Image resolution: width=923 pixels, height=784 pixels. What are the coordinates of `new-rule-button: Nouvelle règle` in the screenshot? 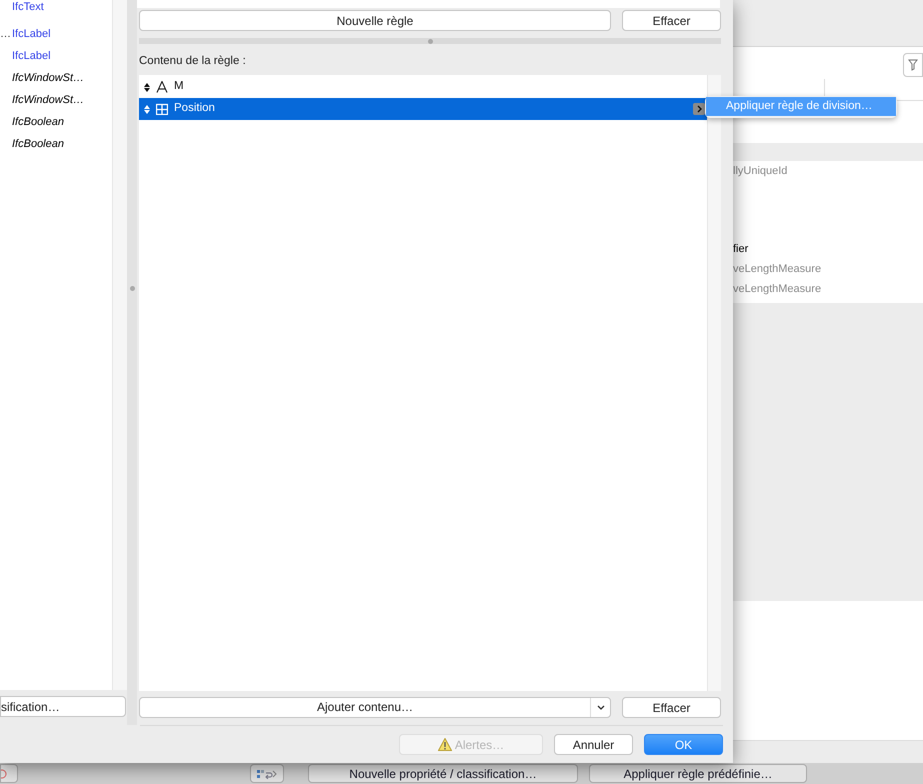 It's located at (375, 20).